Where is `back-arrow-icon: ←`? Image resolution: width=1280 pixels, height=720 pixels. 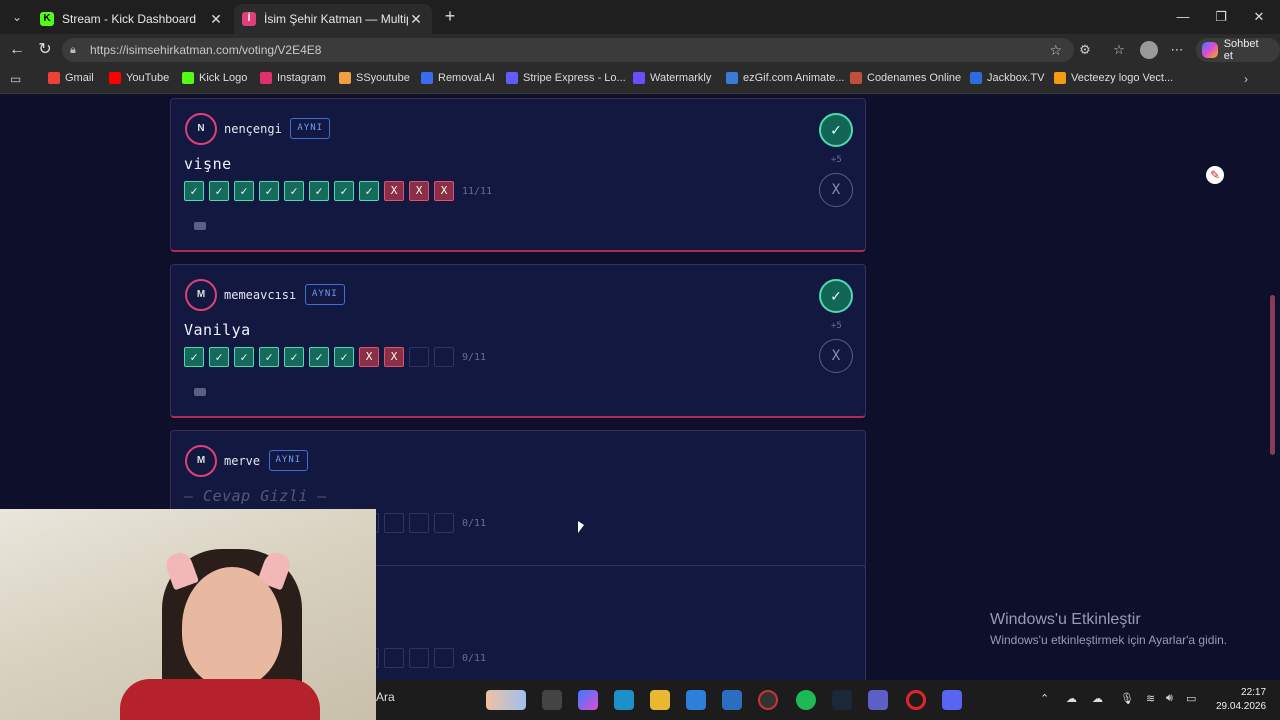 back-arrow-icon: ← is located at coordinates (17, 50).